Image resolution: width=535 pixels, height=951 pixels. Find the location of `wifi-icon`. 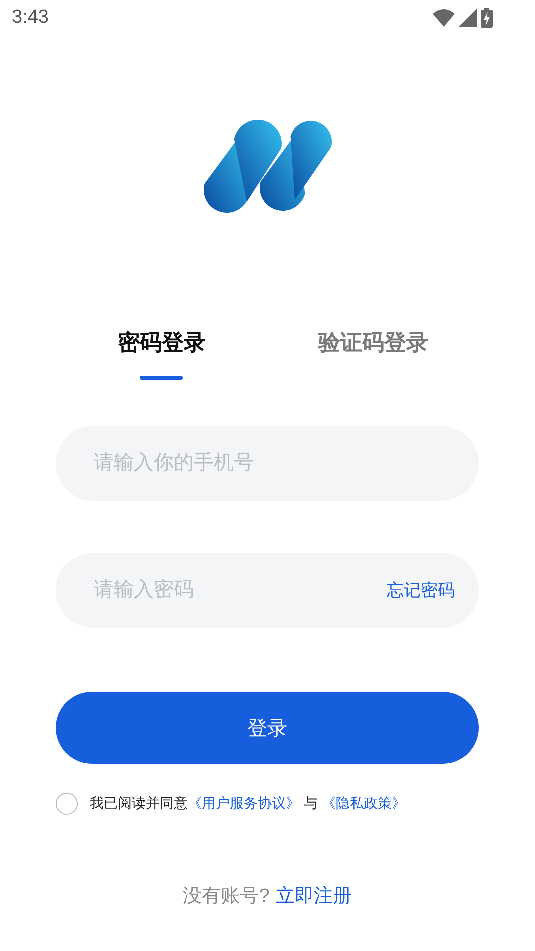

wifi-icon is located at coordinates (444, 18).